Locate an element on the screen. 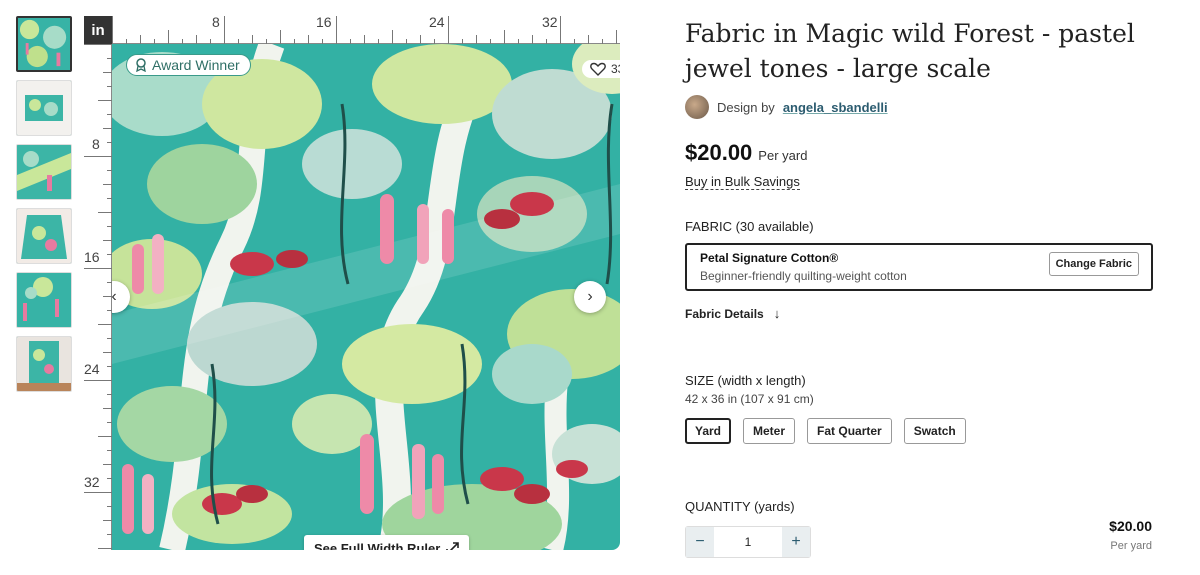  favorite-button: 331 is located at coordinates (601, 69).